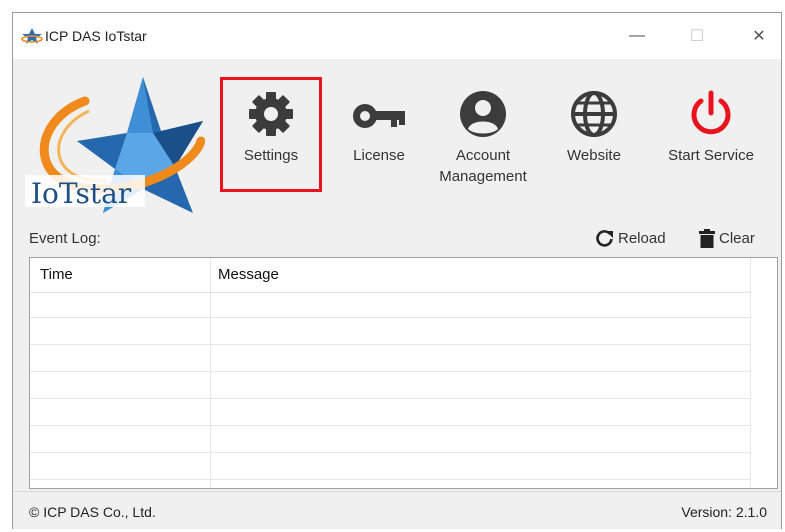 Image resolution: width=785 pixels, height=532 pixels. I want to click on column-header-time: Time, so click(56, 274).